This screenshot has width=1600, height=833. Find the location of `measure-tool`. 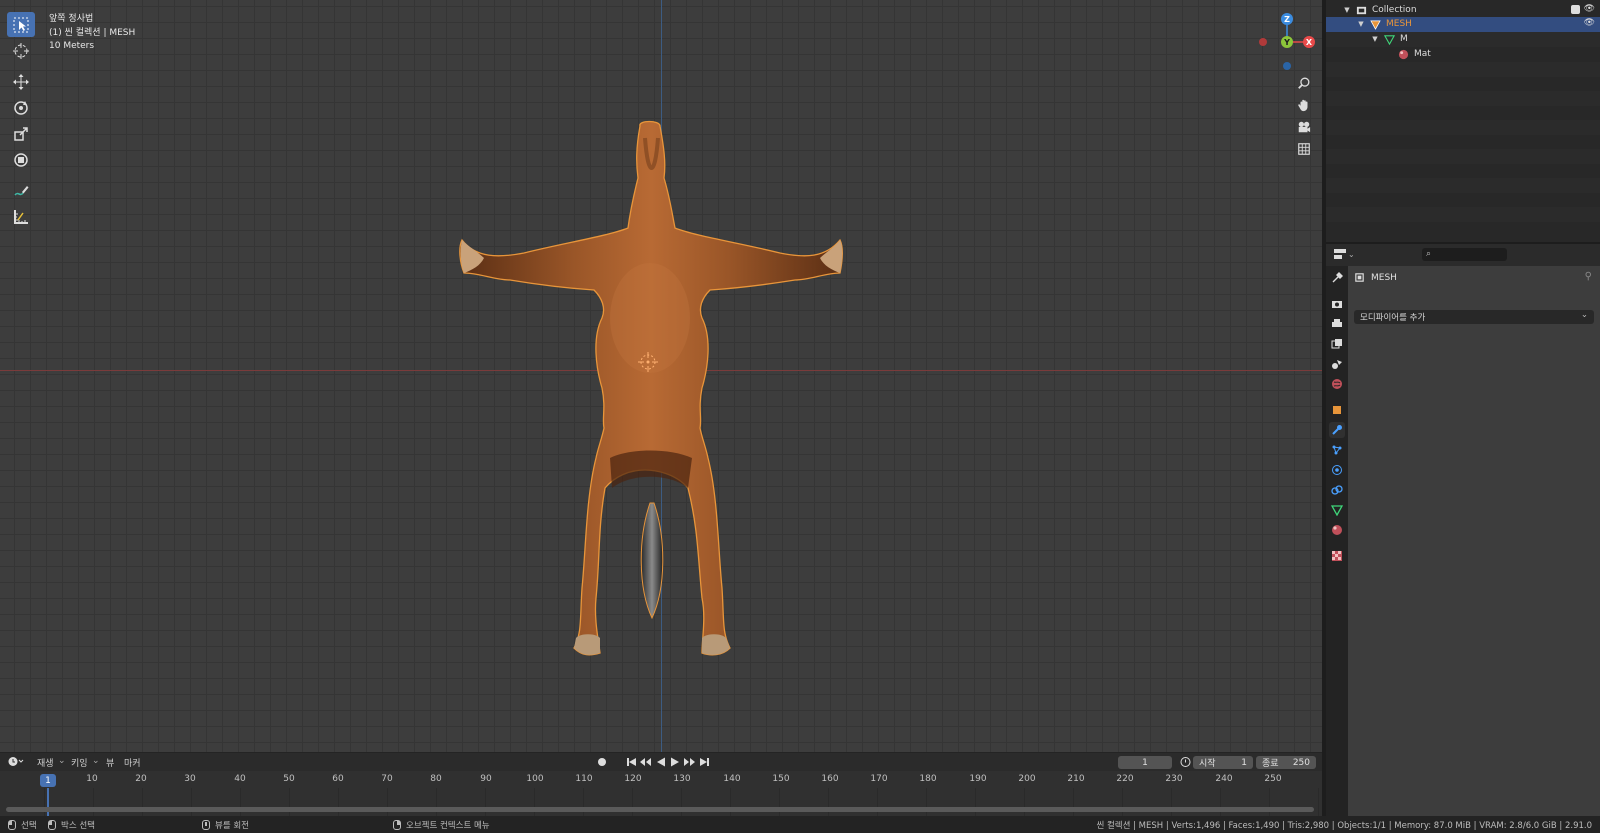

measure-tool is located at coordinates (21, 216).